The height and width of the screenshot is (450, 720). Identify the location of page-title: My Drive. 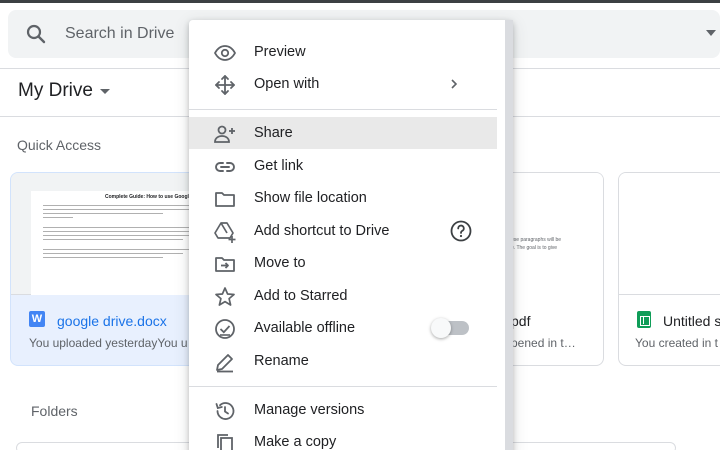
(55, 91).